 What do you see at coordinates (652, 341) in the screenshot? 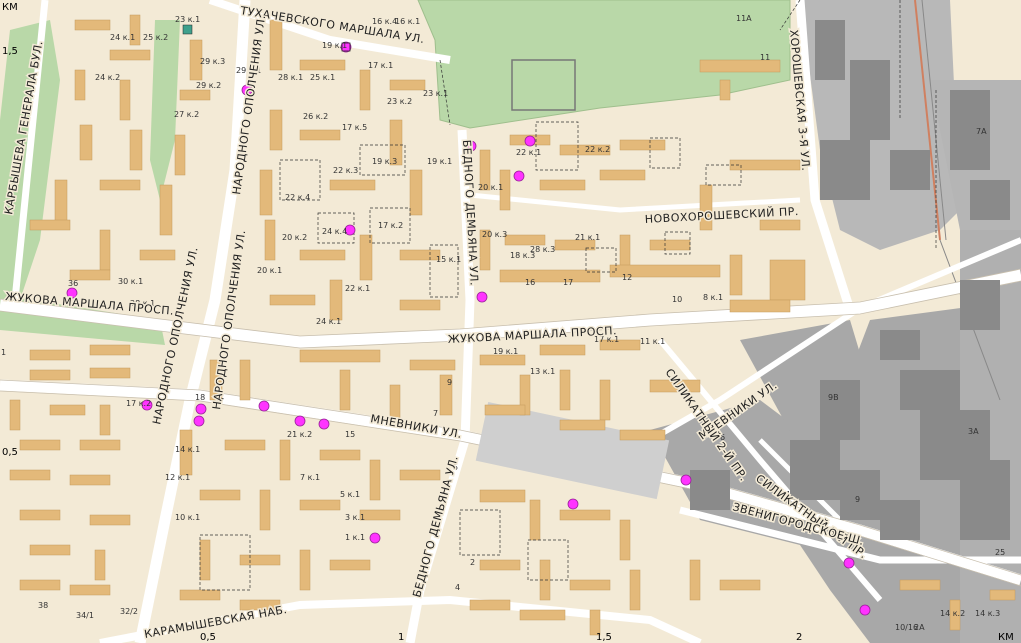
I see `bldg-label-48: 11 к.1` at bounding box center [652, 341].